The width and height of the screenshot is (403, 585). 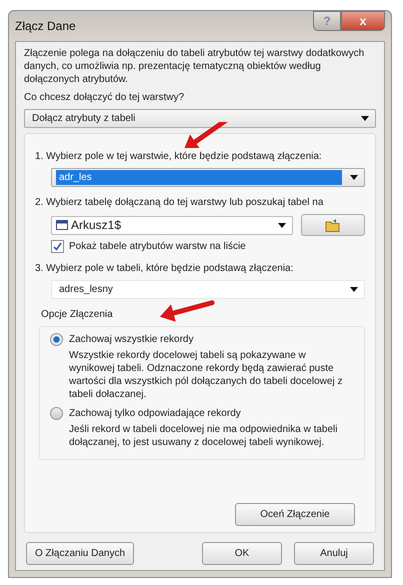 I want to click on folder-icon, so click(x=333, y=225).